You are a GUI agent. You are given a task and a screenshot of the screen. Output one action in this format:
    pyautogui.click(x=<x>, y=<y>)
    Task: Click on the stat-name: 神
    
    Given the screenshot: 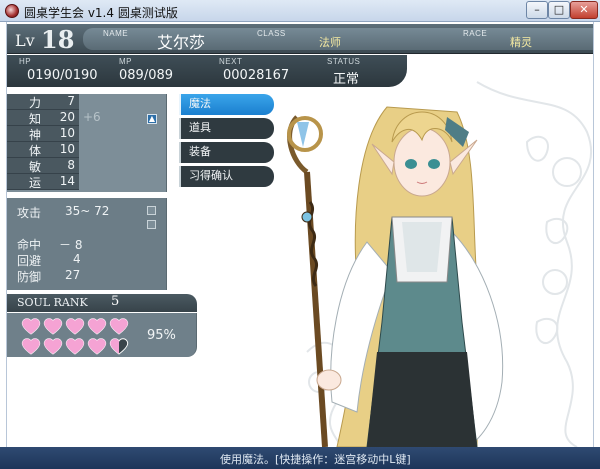 What is the action you would take?
    pyautogui.click(x=35, y=135)
    